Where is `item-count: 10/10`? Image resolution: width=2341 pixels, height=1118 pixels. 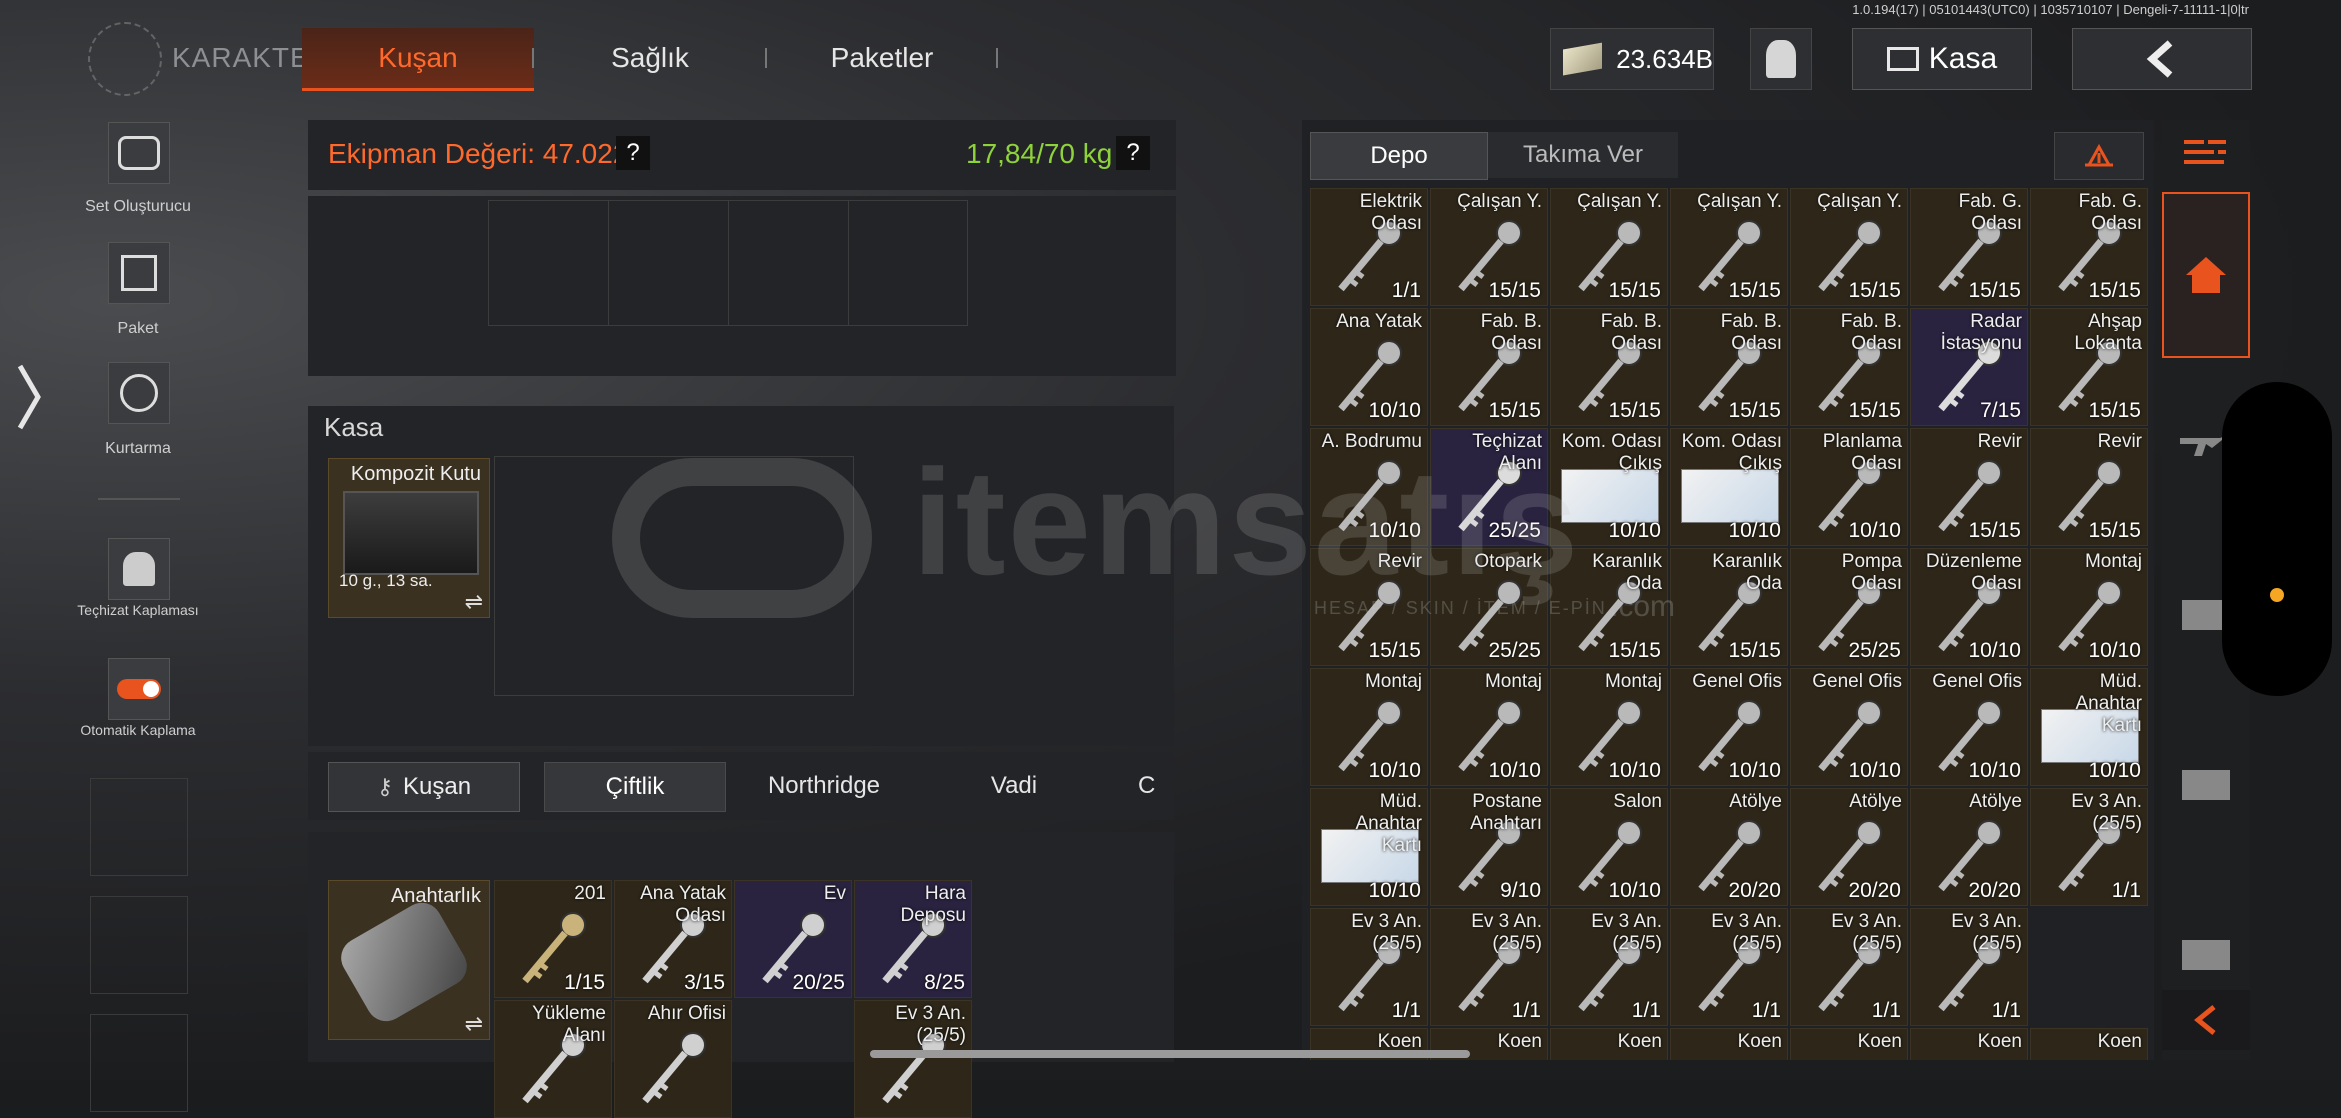
item-count: 10/10 is located at coordinates (1874, 530).